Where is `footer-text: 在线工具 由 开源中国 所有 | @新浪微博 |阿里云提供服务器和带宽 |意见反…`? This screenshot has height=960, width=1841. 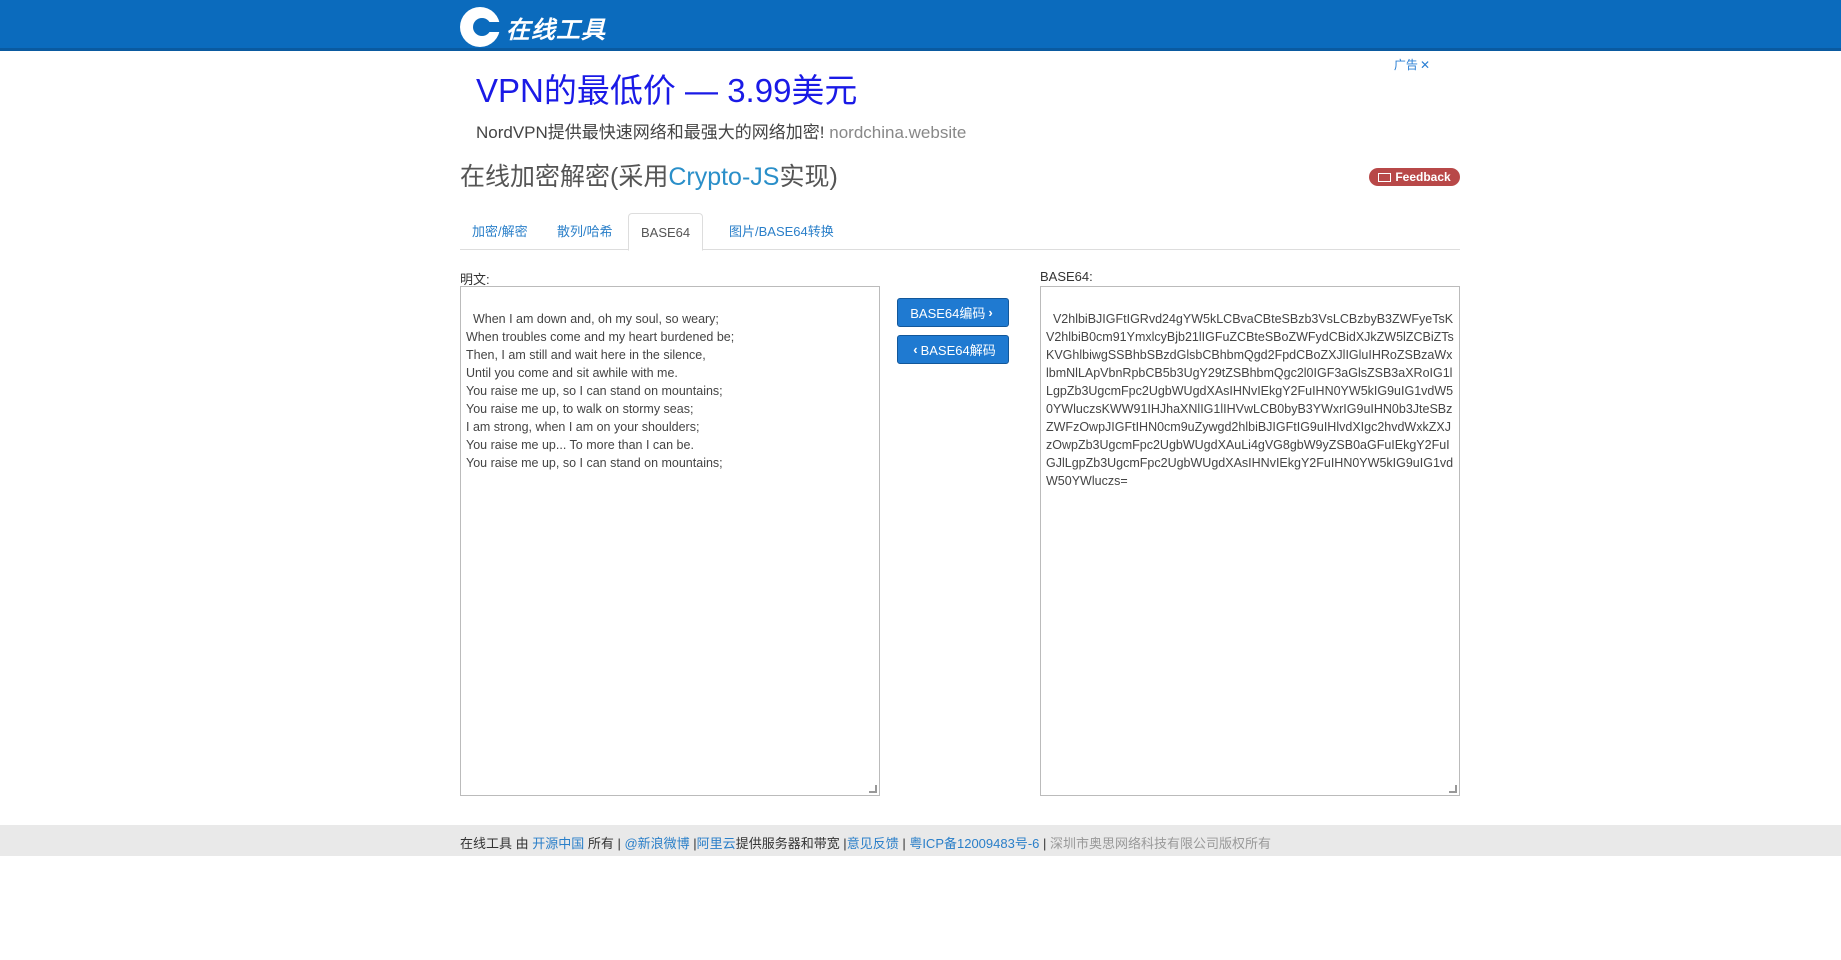
footer-text: 在线工具 由 开源中国 所有 | @新浪微博 |阿里云提供服务器和带宽 |意见反… is located at coordinates (865, 842).